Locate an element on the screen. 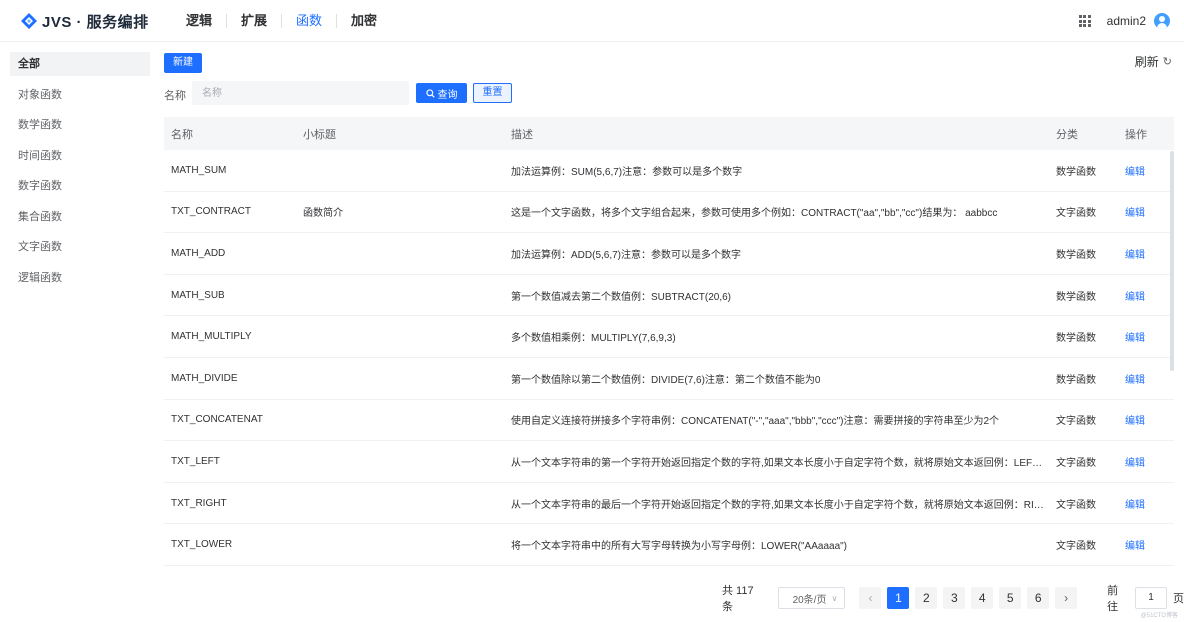  apps-grid-icon is located at coordinates (1084, 21).